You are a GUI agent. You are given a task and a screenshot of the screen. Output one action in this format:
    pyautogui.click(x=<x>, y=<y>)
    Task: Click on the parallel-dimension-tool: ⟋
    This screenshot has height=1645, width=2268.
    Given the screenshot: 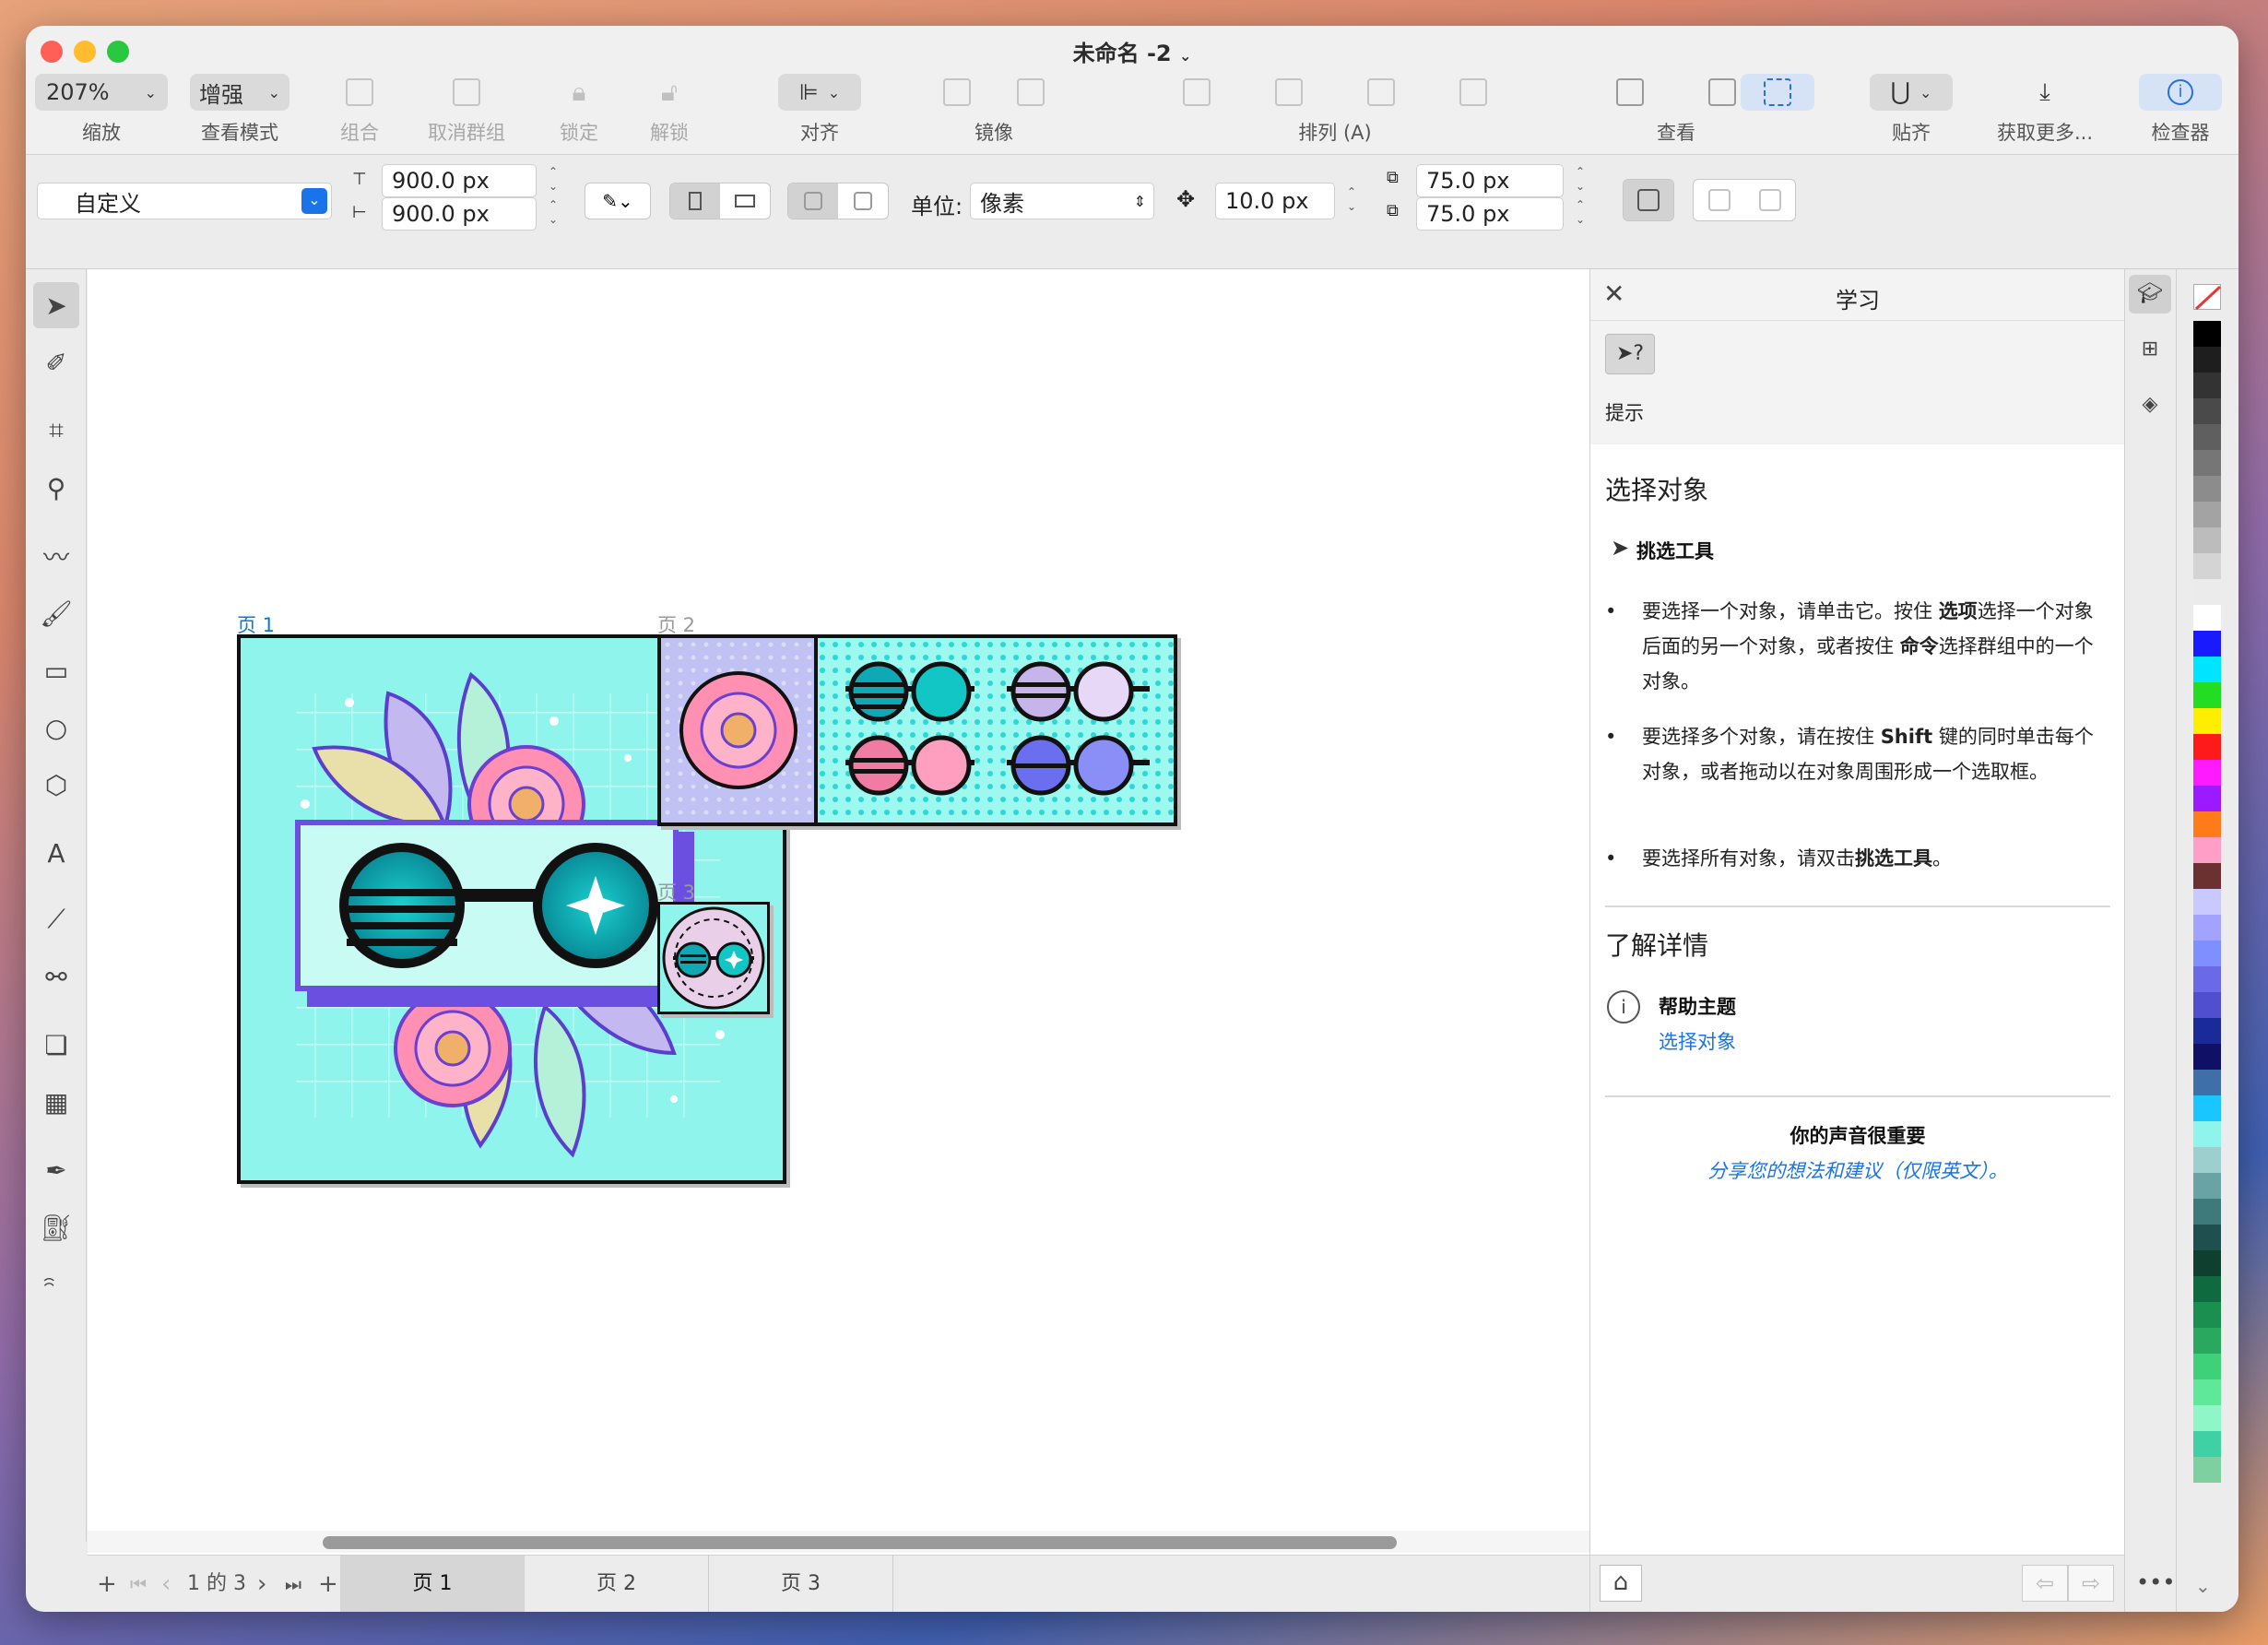 What is the action you would take?
    pyautogui.click(x=56, y=919)
    